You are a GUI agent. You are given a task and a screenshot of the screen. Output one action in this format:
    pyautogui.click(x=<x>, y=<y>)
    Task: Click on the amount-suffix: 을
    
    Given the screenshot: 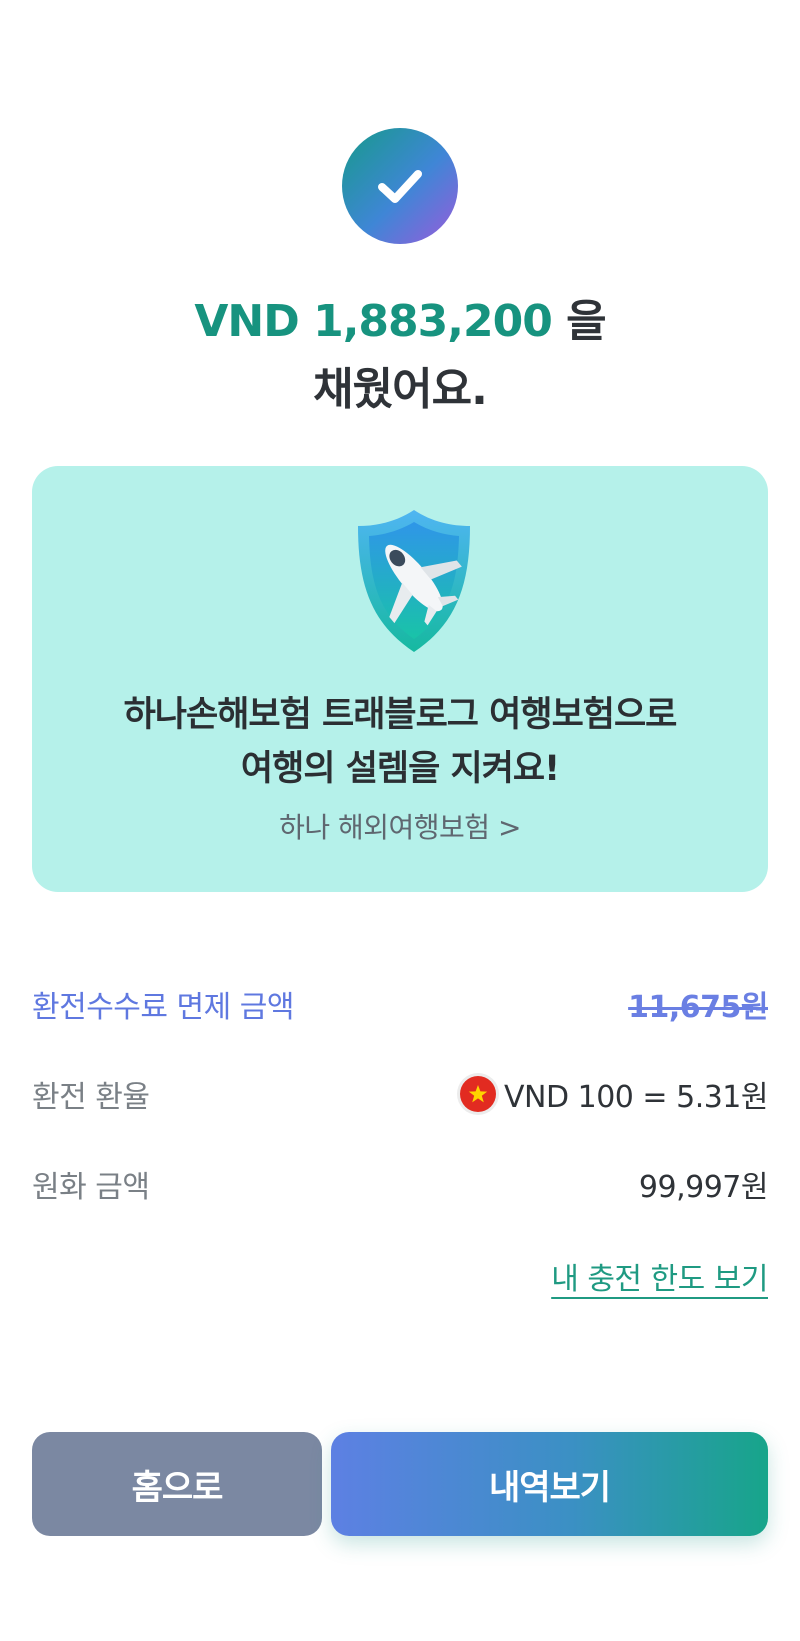 What is the action you would take?
    pyautogui.click(x=578, y=321)
    